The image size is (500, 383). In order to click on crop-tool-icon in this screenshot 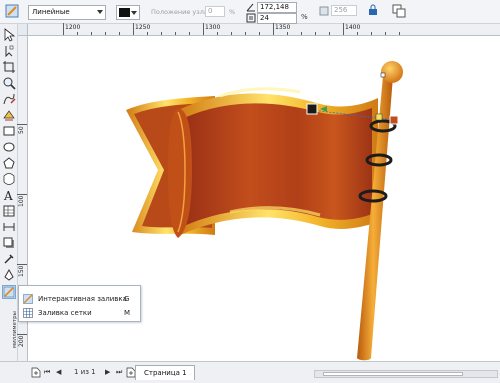, I will do `click(9, 67)`.